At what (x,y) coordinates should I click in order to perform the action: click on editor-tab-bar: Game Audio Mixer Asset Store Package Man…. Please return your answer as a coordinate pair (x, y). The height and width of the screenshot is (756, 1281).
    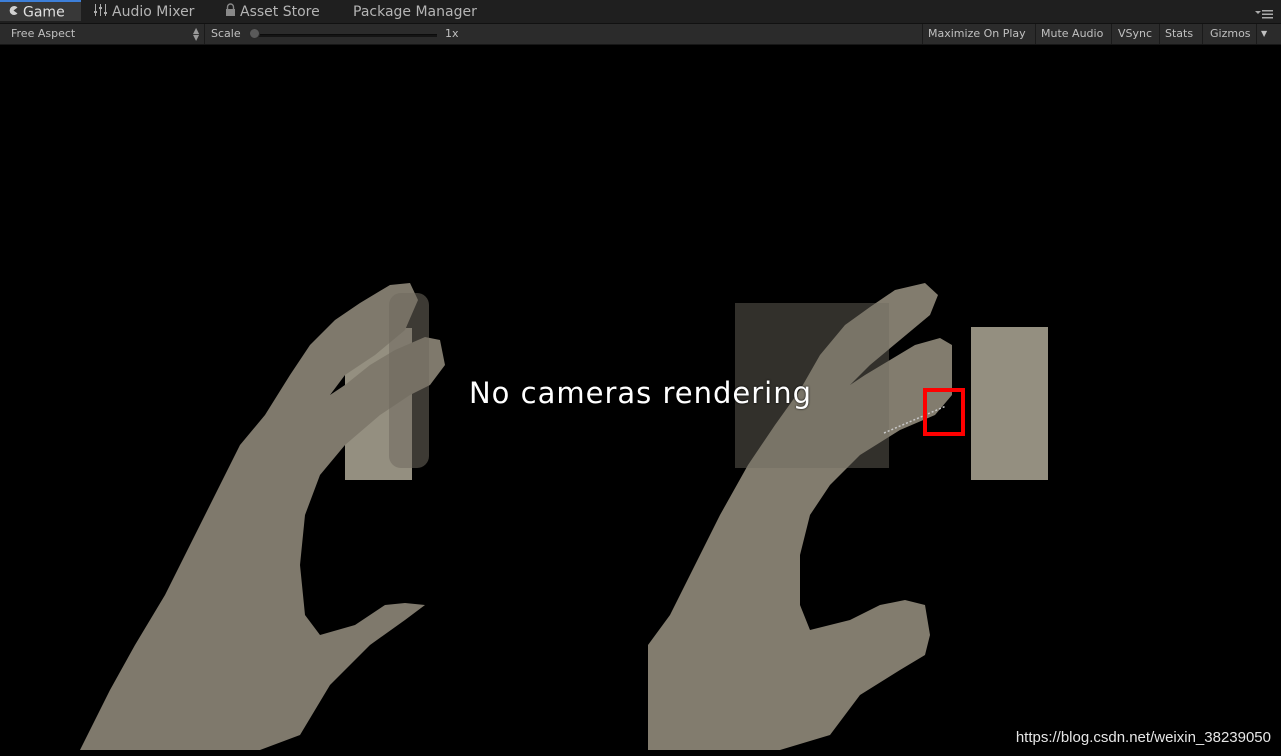
    Looking at the image, I should click on (640, 12).